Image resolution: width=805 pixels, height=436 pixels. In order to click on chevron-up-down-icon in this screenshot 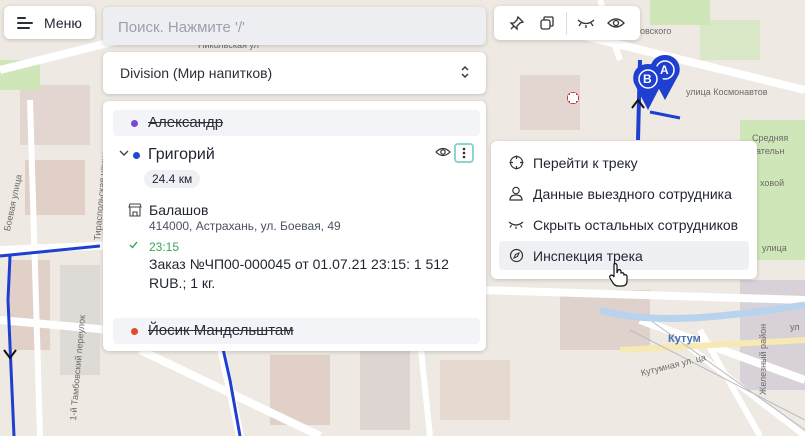, I will do `click(465, 72)`.